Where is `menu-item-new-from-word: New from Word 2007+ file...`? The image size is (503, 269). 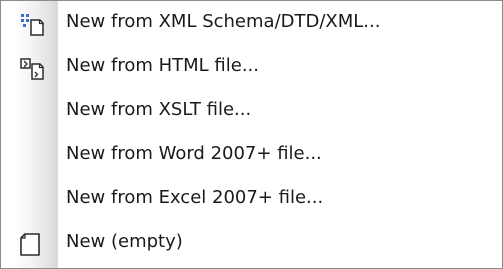 menu-item-new-from-word: New from Word 2007+ file... is located at coordinates (251, 155).